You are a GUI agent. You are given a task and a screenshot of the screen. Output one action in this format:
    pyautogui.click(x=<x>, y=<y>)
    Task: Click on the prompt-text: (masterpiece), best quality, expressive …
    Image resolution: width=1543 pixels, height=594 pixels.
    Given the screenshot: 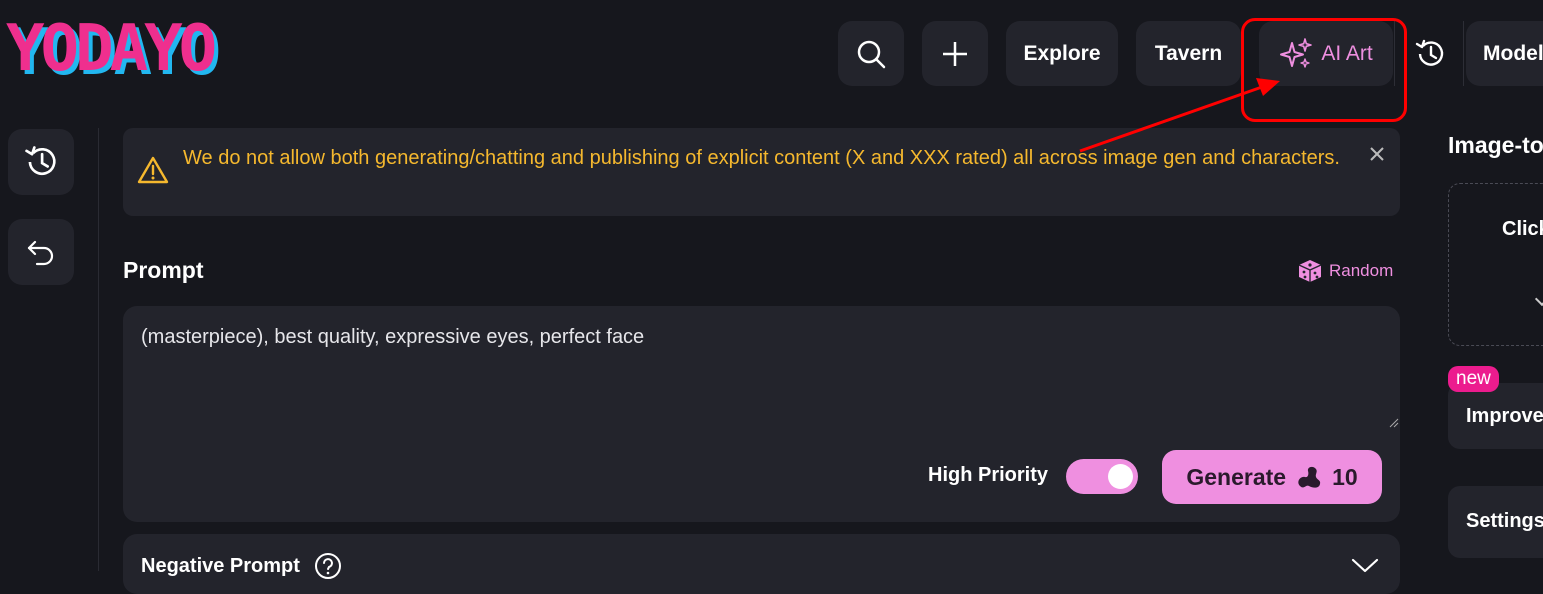 What is the action you would take?
    pyautogui.click(x=392, y=337)
    